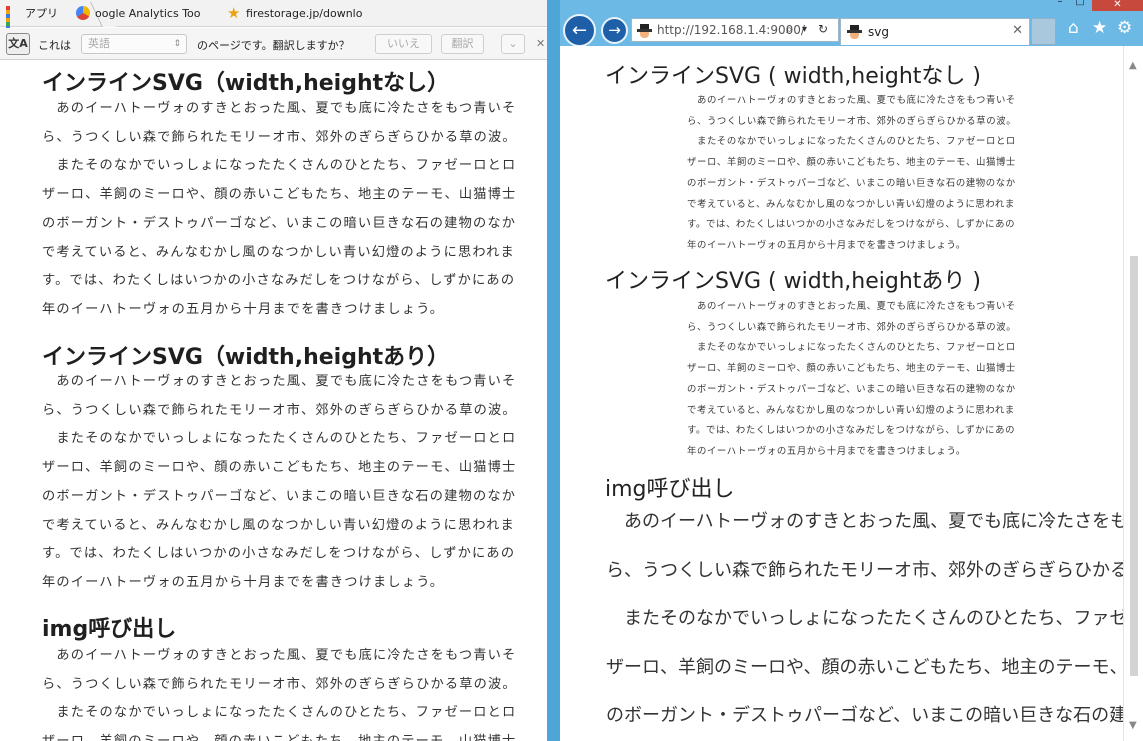  I want to click on back-button: ←, so click(579, 30).